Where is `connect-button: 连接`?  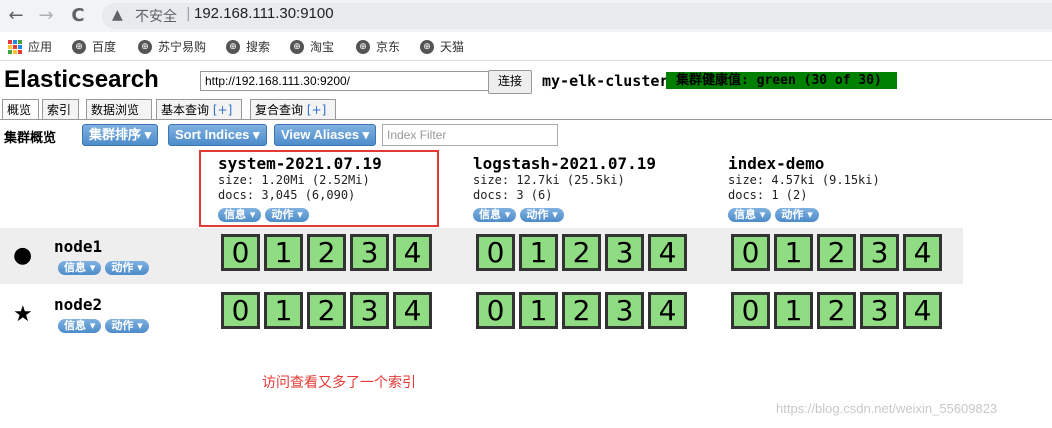
connect-button: 连接 is located at coordinates (510, 82).